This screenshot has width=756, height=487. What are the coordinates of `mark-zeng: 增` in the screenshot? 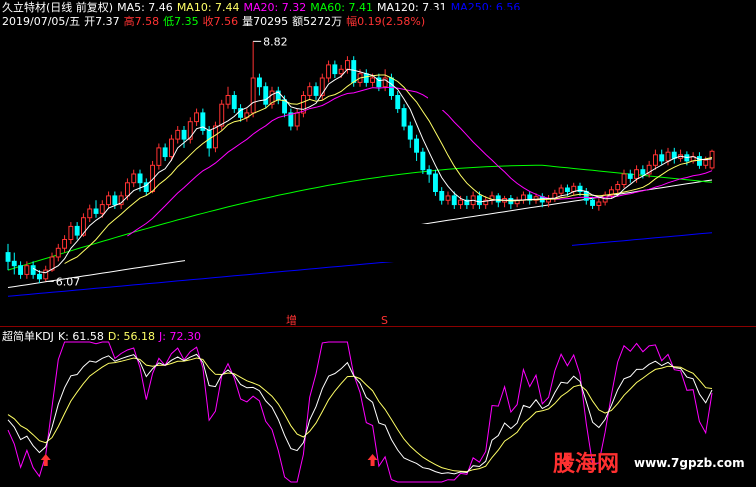 It's located at (291, 320).